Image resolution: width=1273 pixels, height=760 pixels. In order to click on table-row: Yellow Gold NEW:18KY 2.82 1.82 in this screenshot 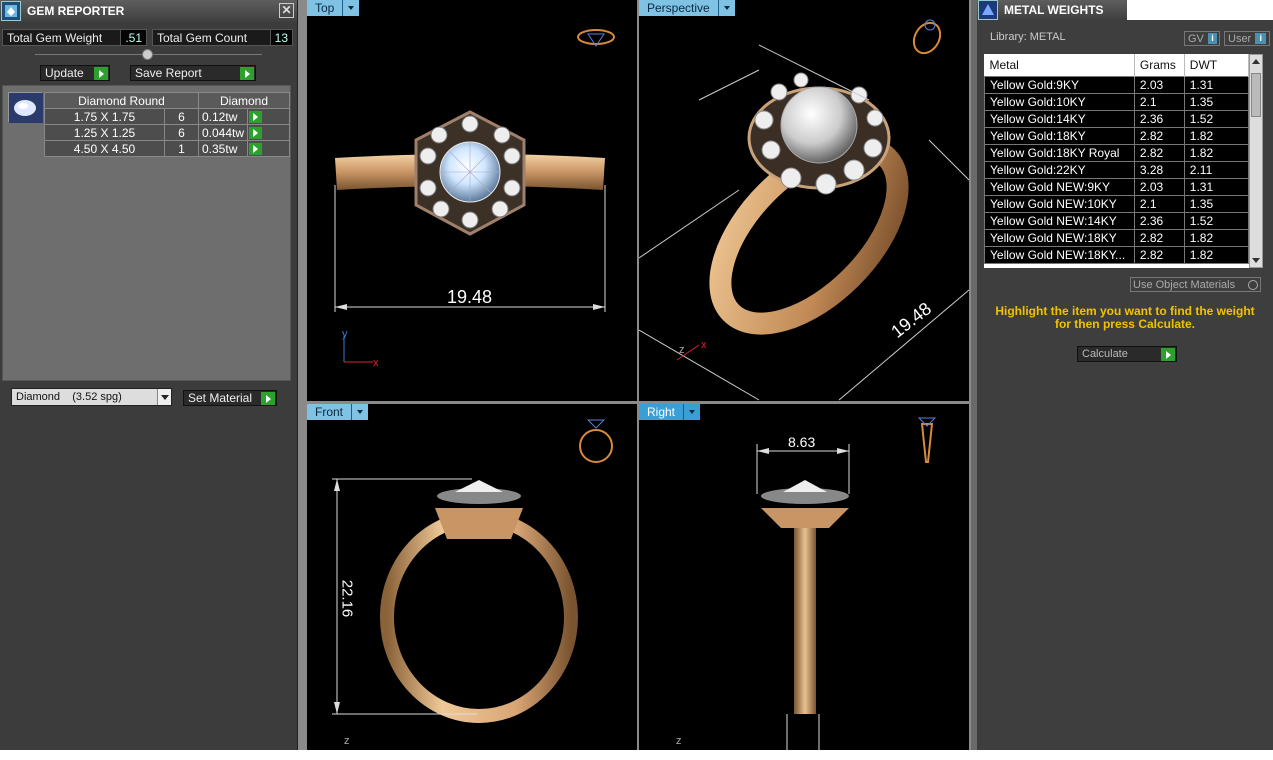, I will do `click(1116, 237)`.